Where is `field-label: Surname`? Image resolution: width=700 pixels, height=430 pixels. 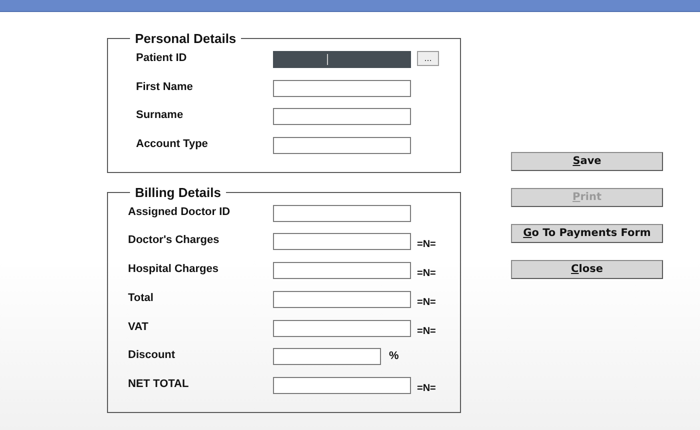 field-label: Surname is located at coordinates (160, 115).